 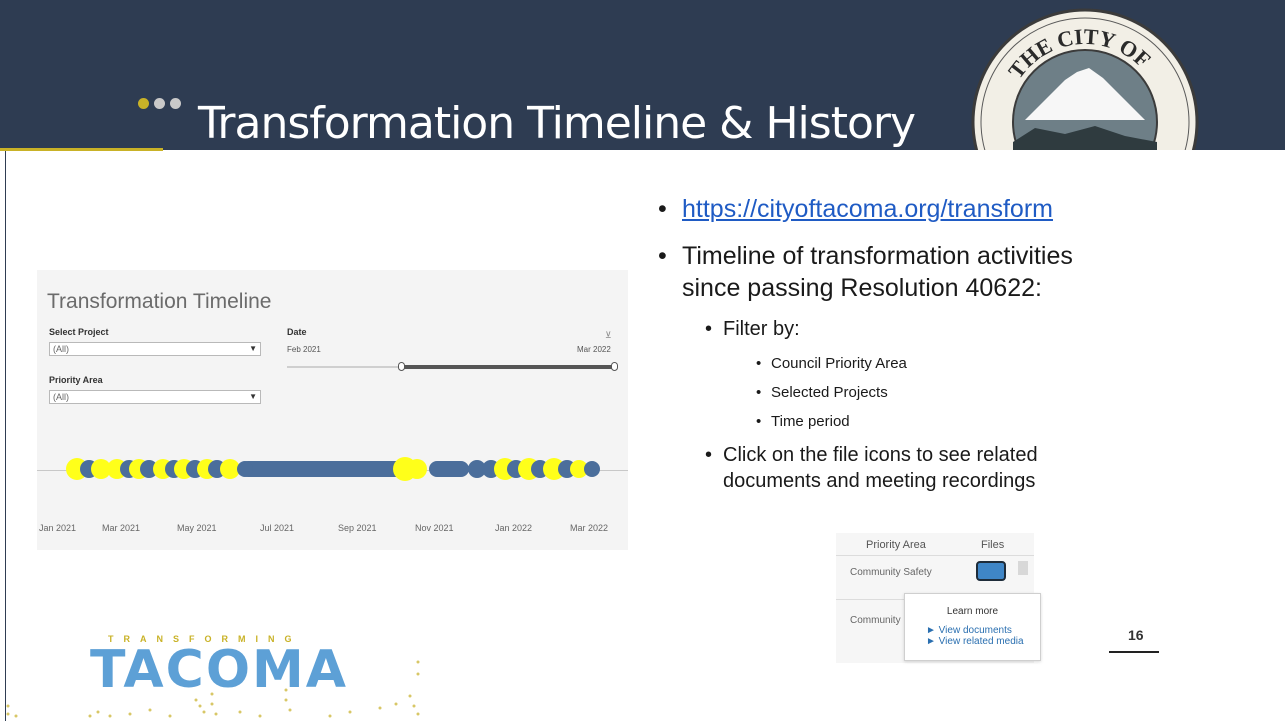 What do you see at coordinates (1023, 568) in the screenshot?
I see `scrollbar` at bounding box center [1023, 568].